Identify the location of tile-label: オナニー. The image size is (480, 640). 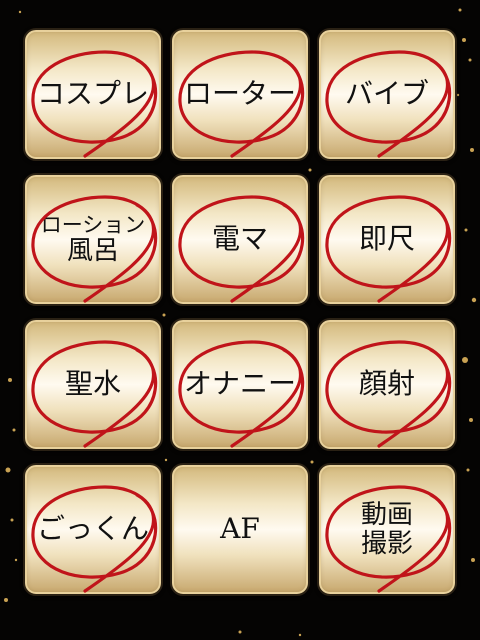
(239, 384).